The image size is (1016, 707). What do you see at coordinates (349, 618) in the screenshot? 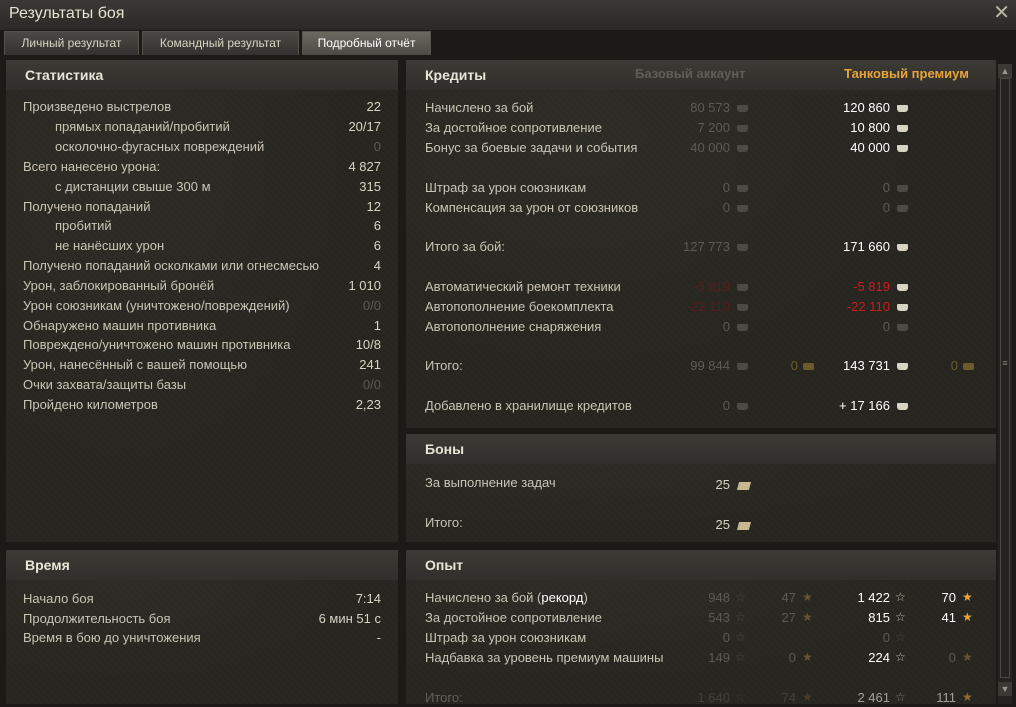
I see `time-value: 6 мин 51 с` at bounding box center [349, 618].